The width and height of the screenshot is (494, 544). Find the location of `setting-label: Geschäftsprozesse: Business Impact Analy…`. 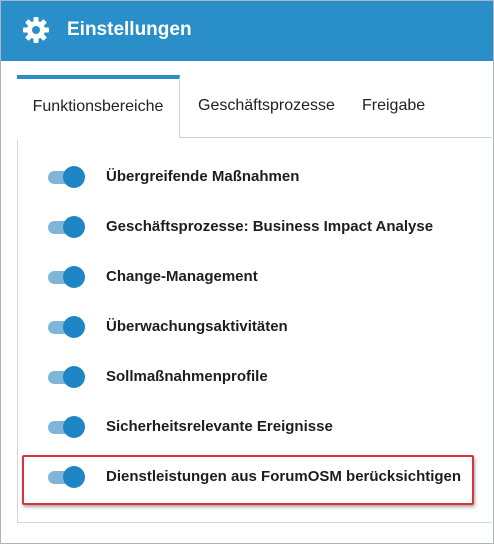

setting-label: Geschäftsprozesse: Business Impact Analy… is located at coordinates (270, 226).